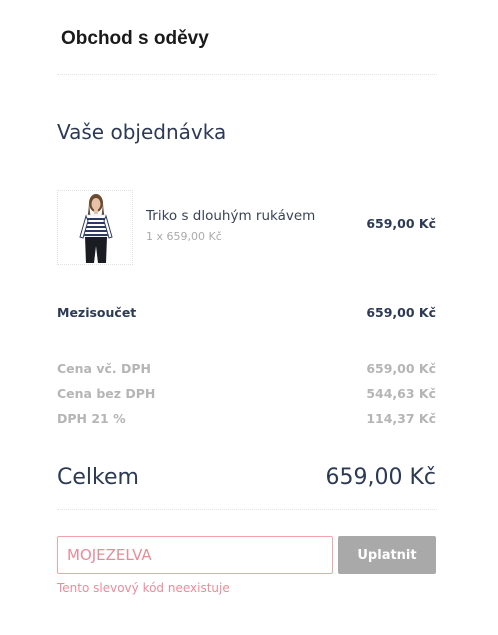 The height and width of the screenshot is (635, 498). Describe the element at coordinates (247, 509) in the screenshot. I see `total-divider` at that location.